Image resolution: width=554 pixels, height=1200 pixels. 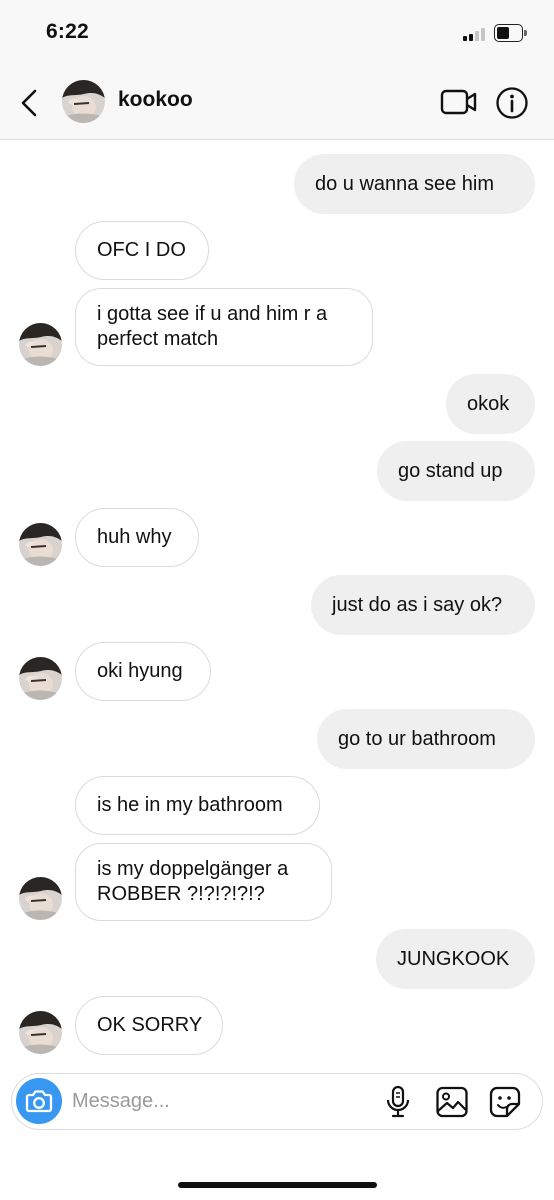 I want to click on video-call-button, so click(x=459, y=102).